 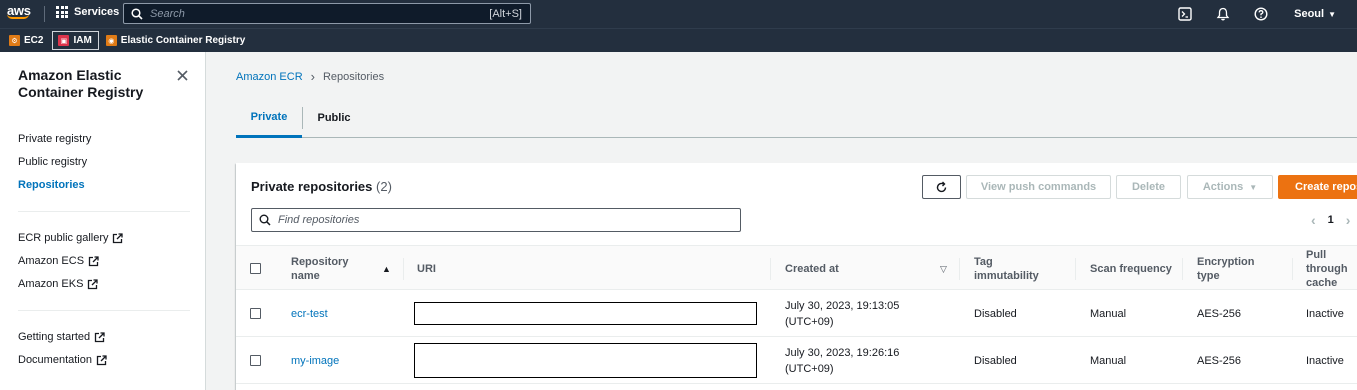 I want to click on pagination: ‹ 1 ›, so click(x=1330, y=220).